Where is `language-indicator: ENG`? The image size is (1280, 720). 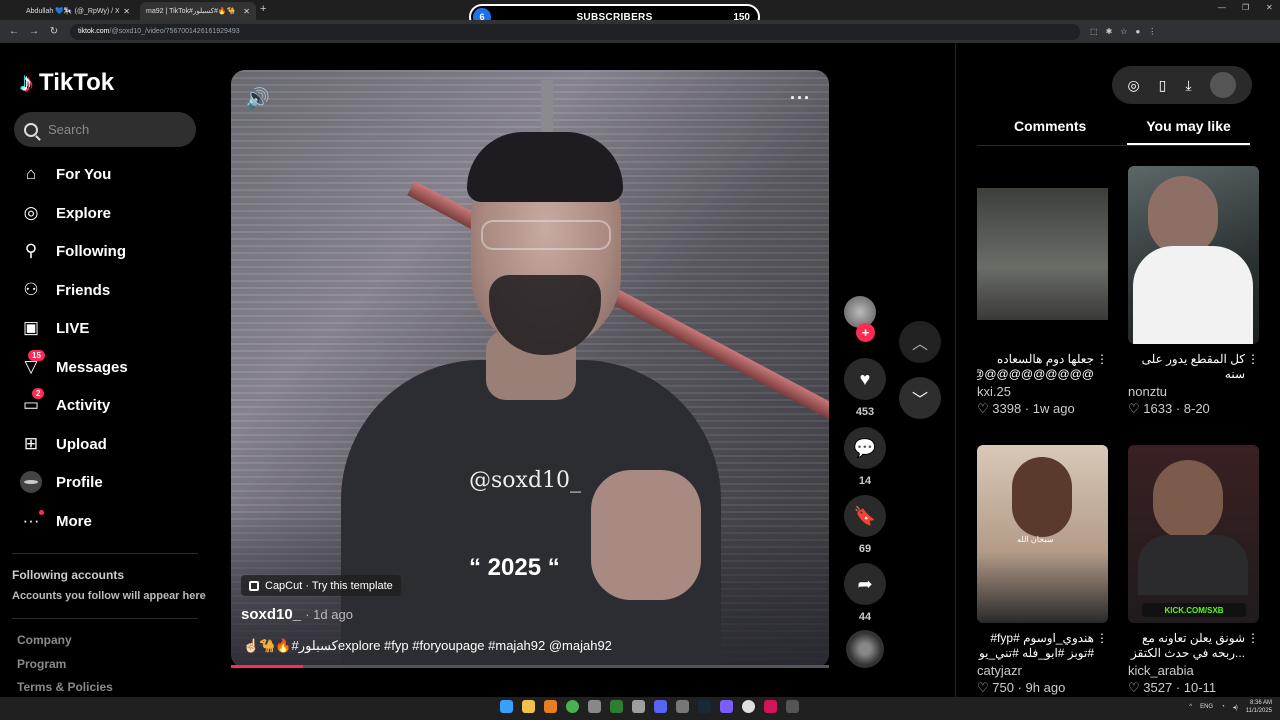
language-indicator: ENG is located at coordinates (1206, 707).